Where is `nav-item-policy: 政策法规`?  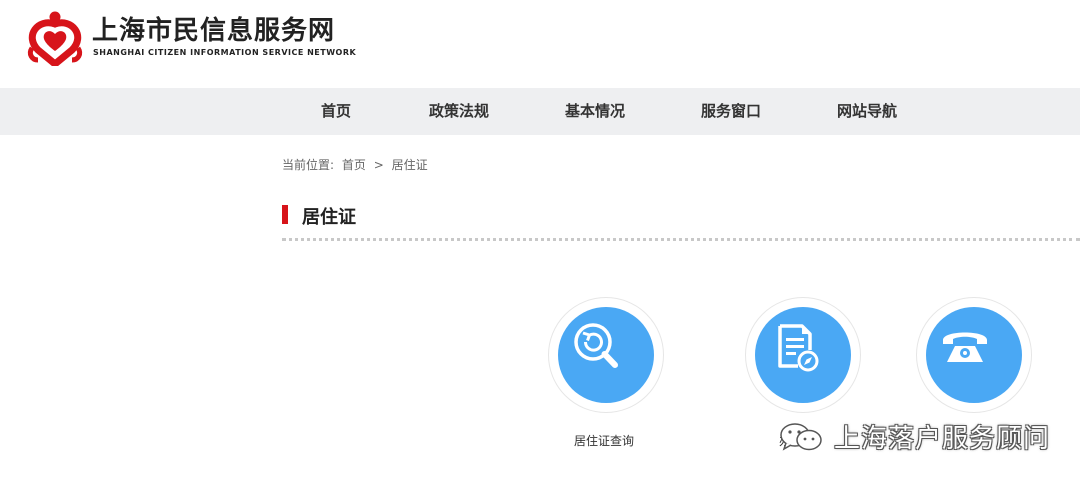 nav-item-policy: 政策法规 is located at coordinates (459, 111).